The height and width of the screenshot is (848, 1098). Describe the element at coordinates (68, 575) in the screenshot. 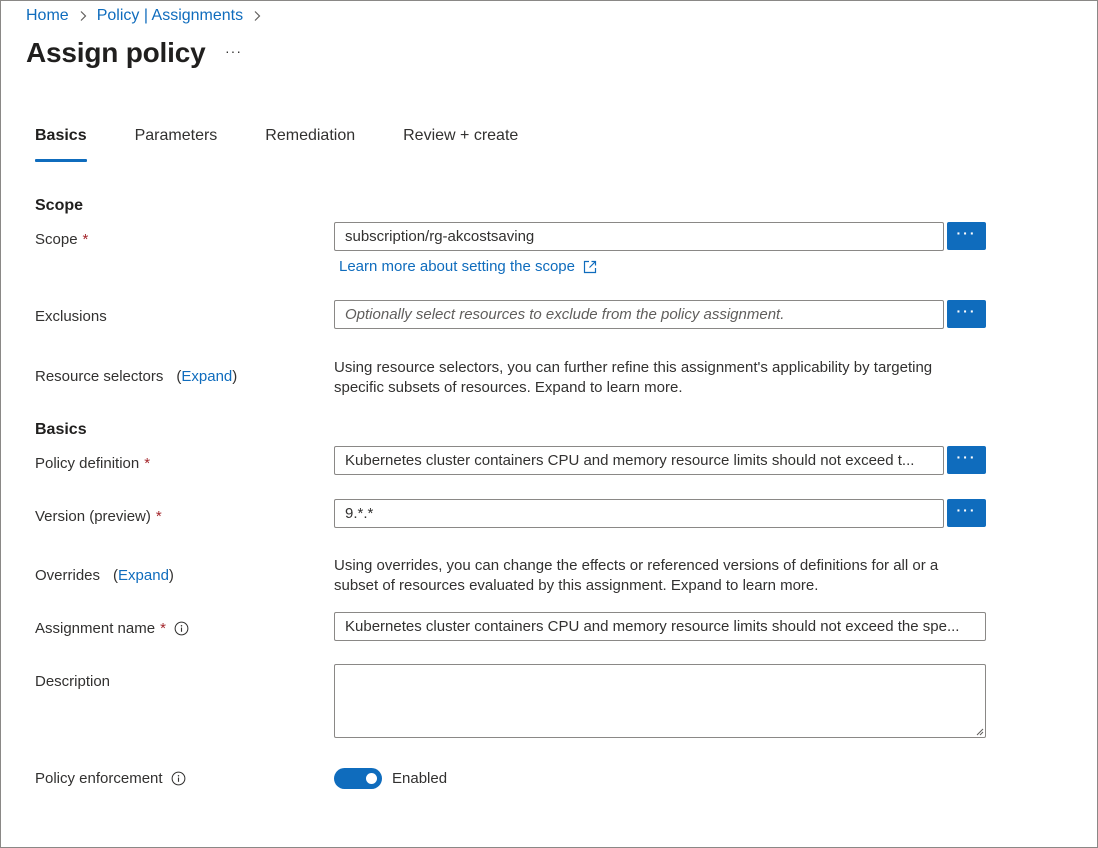

I see `overrides-label-text: Overrides` at that location.